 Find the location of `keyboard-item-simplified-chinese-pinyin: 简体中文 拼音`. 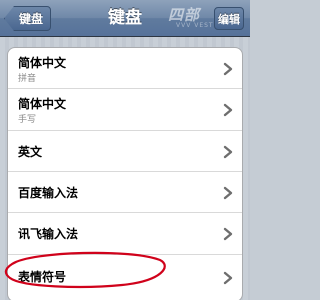

keyboard-item-simplified-chinese-pinyin: 简体中文 拼音 is located at coordinates (125, 68).